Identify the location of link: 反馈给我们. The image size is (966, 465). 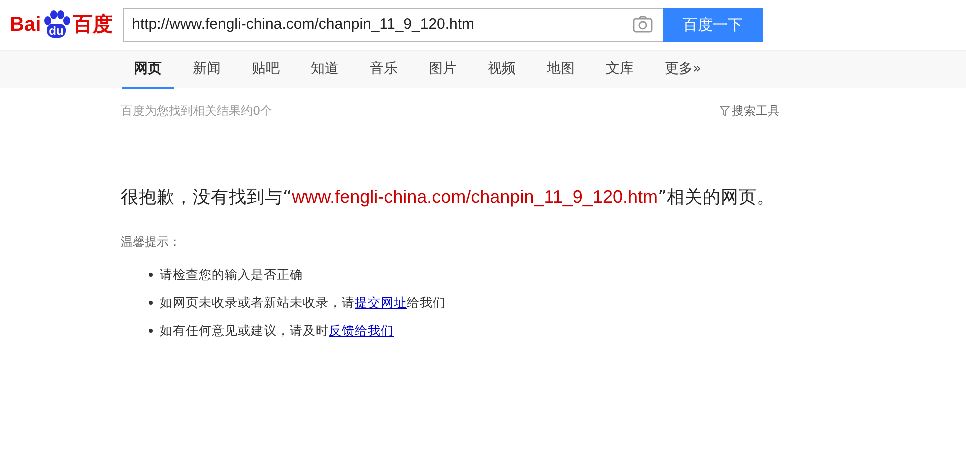
(361, 330).